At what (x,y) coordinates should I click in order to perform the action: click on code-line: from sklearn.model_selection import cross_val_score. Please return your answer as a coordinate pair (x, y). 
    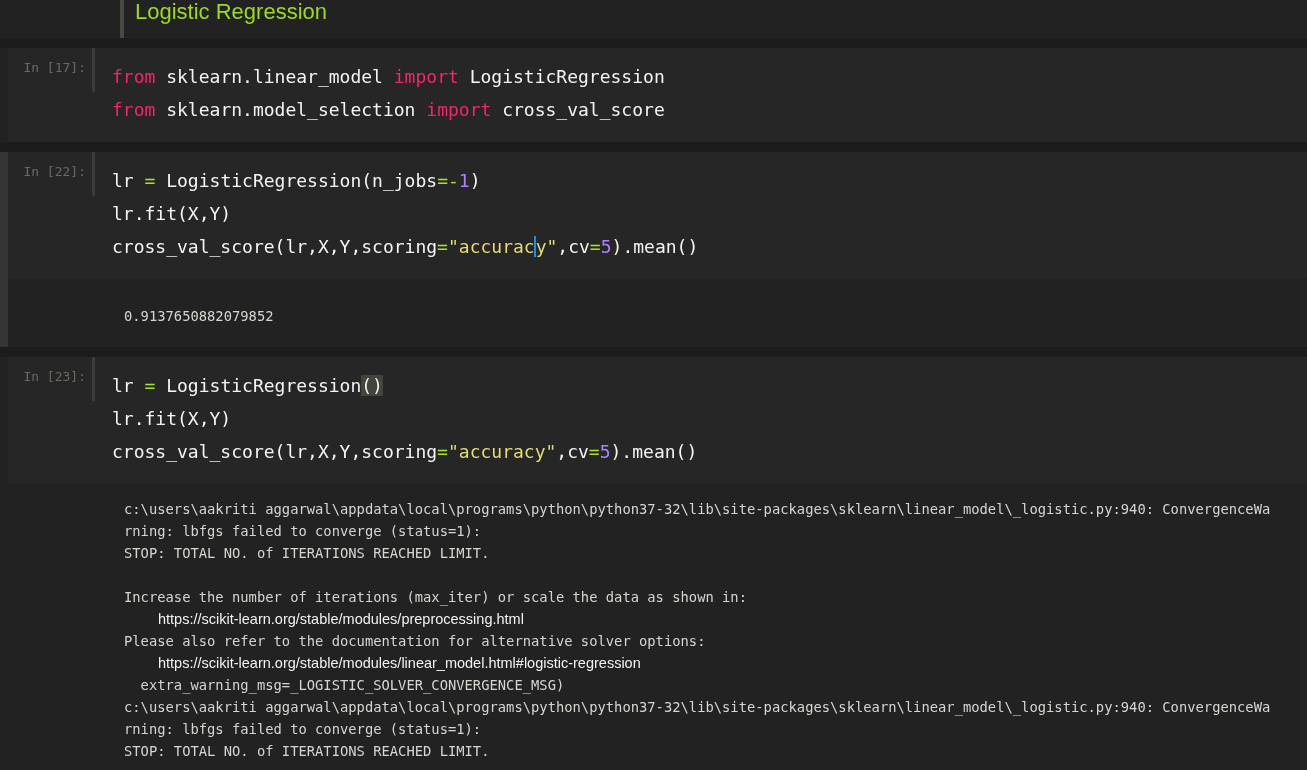
    Looking at the image, I should click on (388, 110).